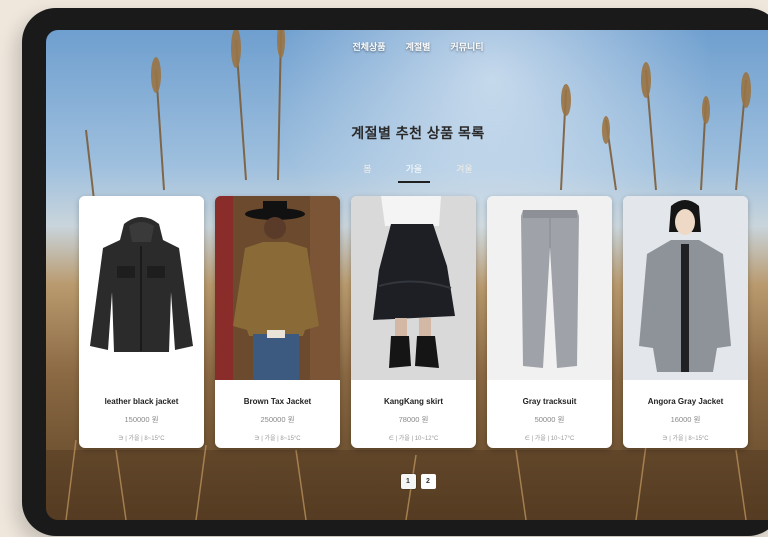  I want to click on tab-spring: 봄, so click(367, 172).